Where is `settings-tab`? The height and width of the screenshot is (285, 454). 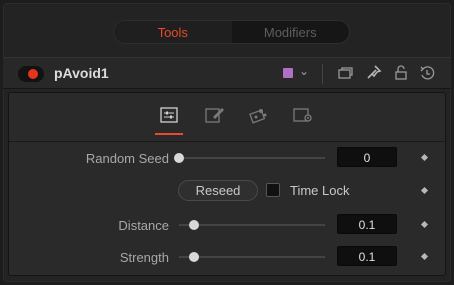 settings-tab is located at coordinates (303, 115).